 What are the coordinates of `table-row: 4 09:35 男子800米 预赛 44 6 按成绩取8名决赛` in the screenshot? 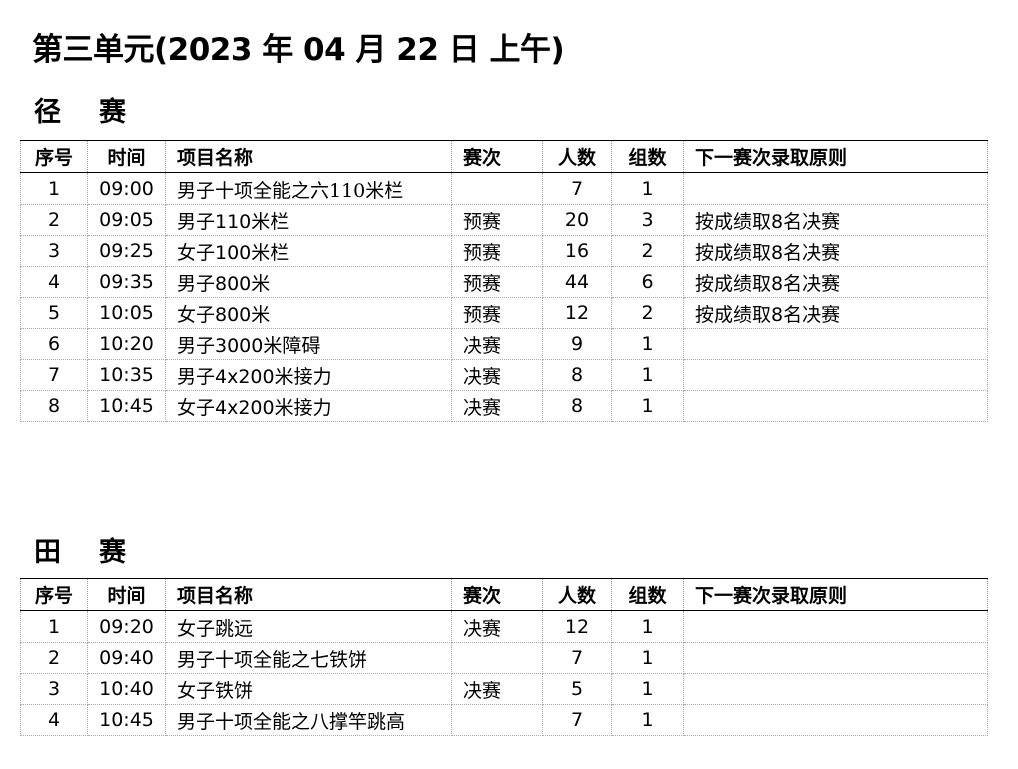 It's located at (504, 282).